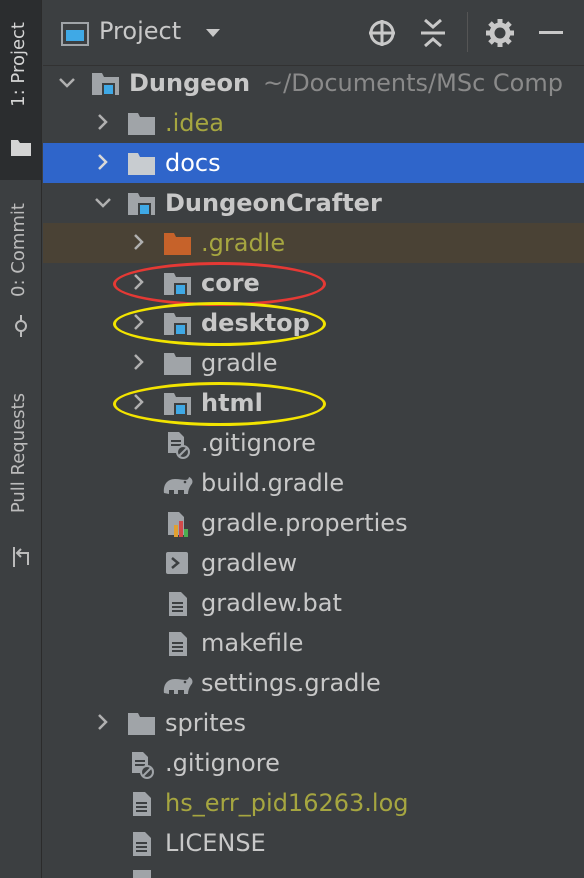  I want to click on tree-node-hs-err-log: hs_err_pid16263.log, so click(313, 803).